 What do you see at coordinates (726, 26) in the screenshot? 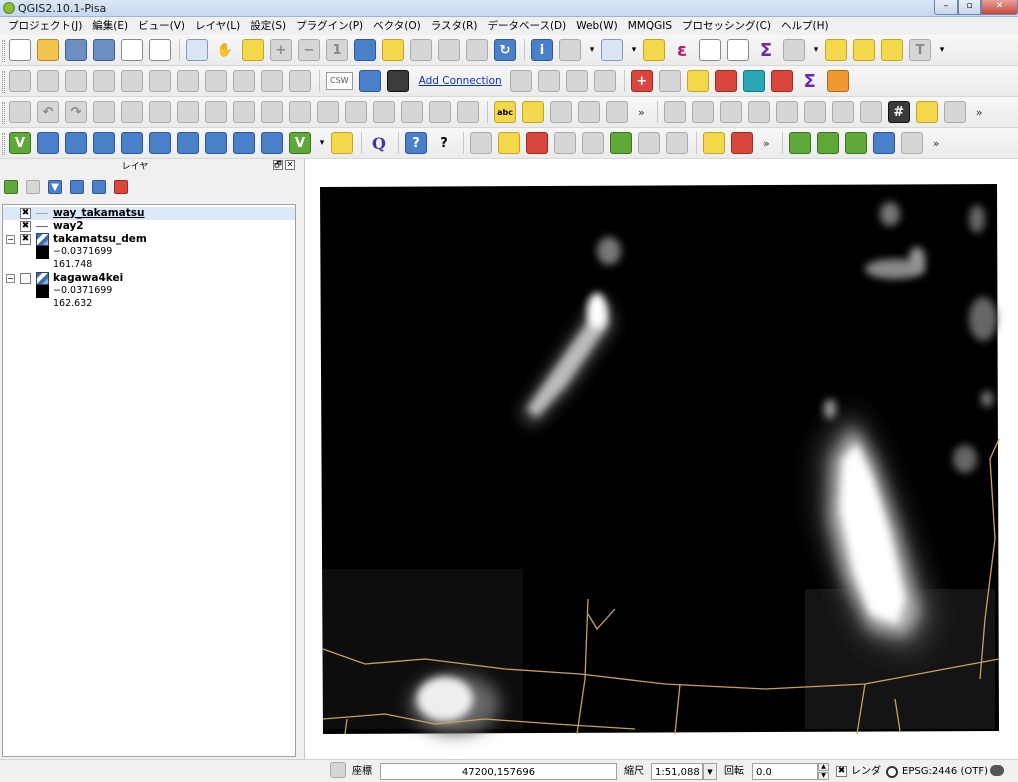
I see `menu-processing: プロセッシング(C)` at bounding box center [726, 26].